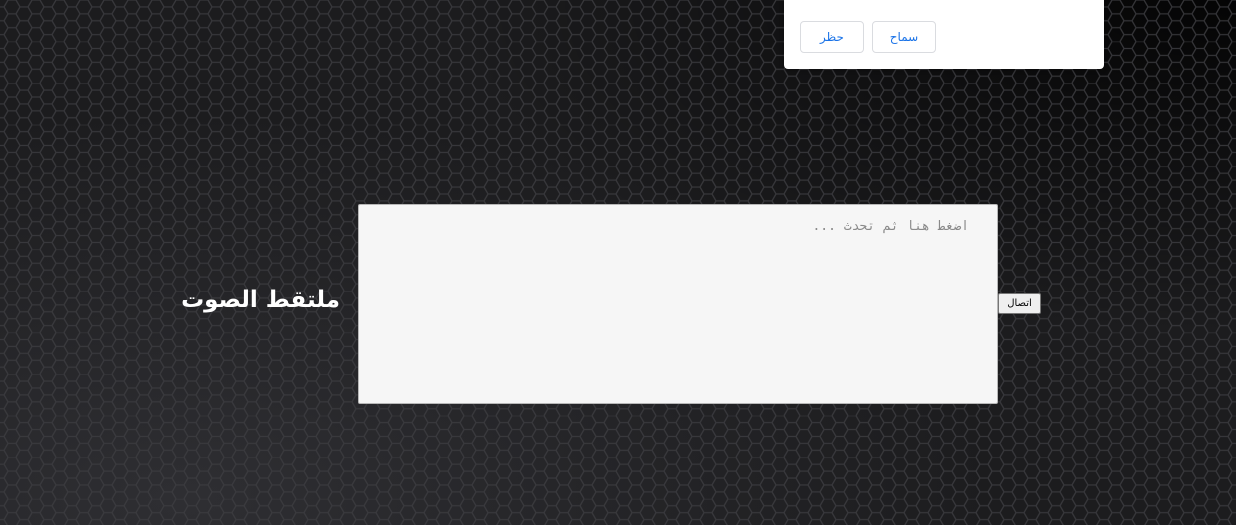 The image size is (1236, 525). What do you see at coordinates (1019, 303) in the screenshot?
I see `connect-button: اتصال` at bounding box center [1019, 303].